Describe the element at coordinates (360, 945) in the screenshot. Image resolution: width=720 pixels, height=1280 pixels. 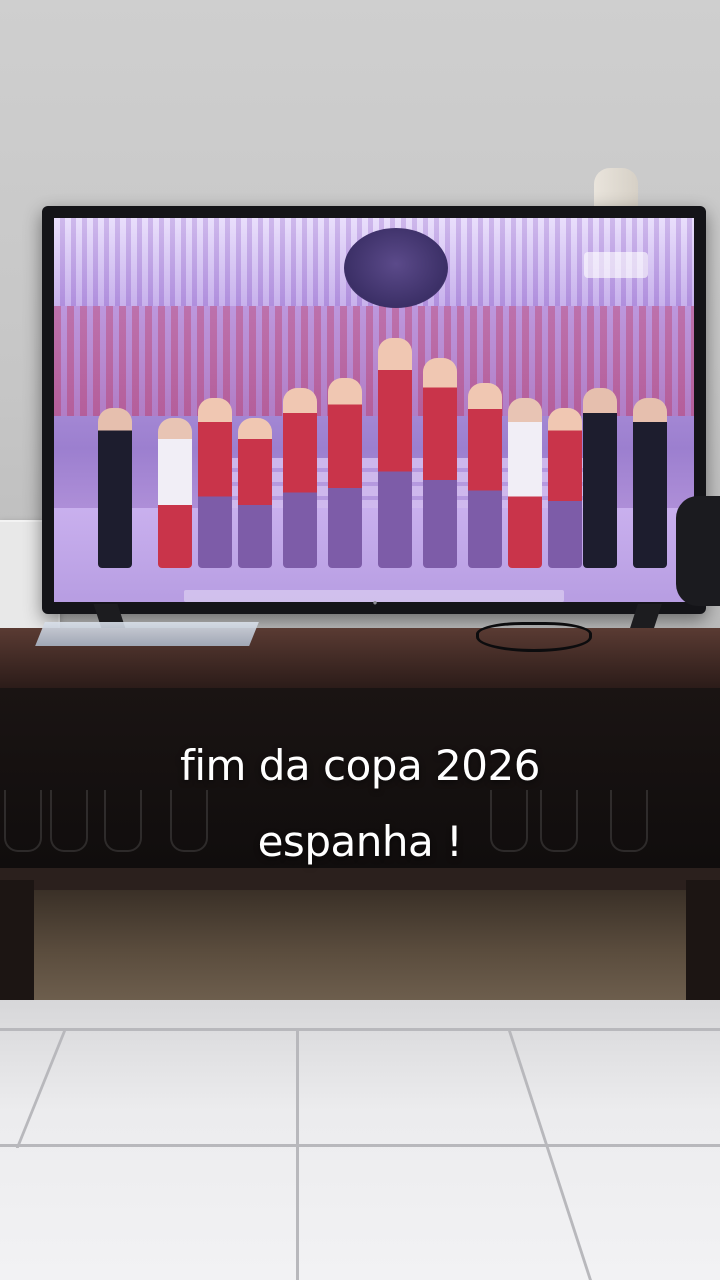
I see `tv-rack-back-panel` at that location.